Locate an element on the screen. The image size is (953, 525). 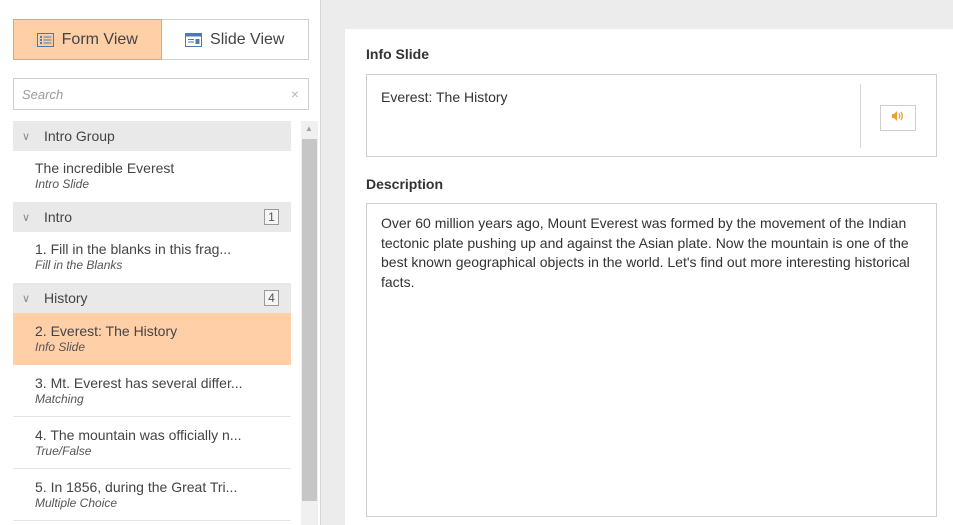
search-input is located at coordinates (144, 94).